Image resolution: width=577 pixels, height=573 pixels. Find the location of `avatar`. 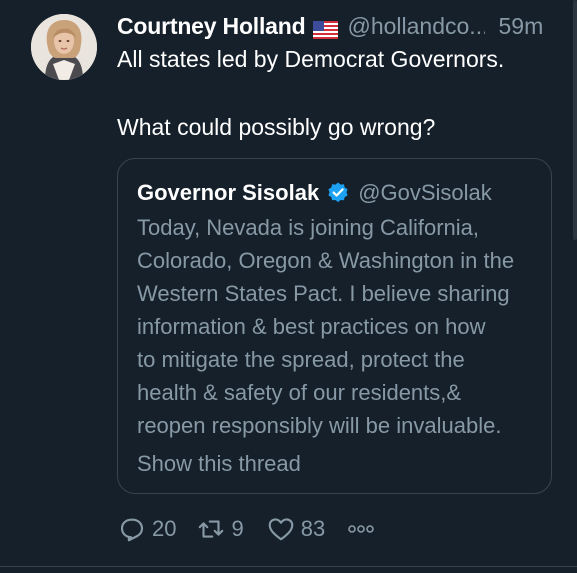

avatar is located at coordinates (64, 47).